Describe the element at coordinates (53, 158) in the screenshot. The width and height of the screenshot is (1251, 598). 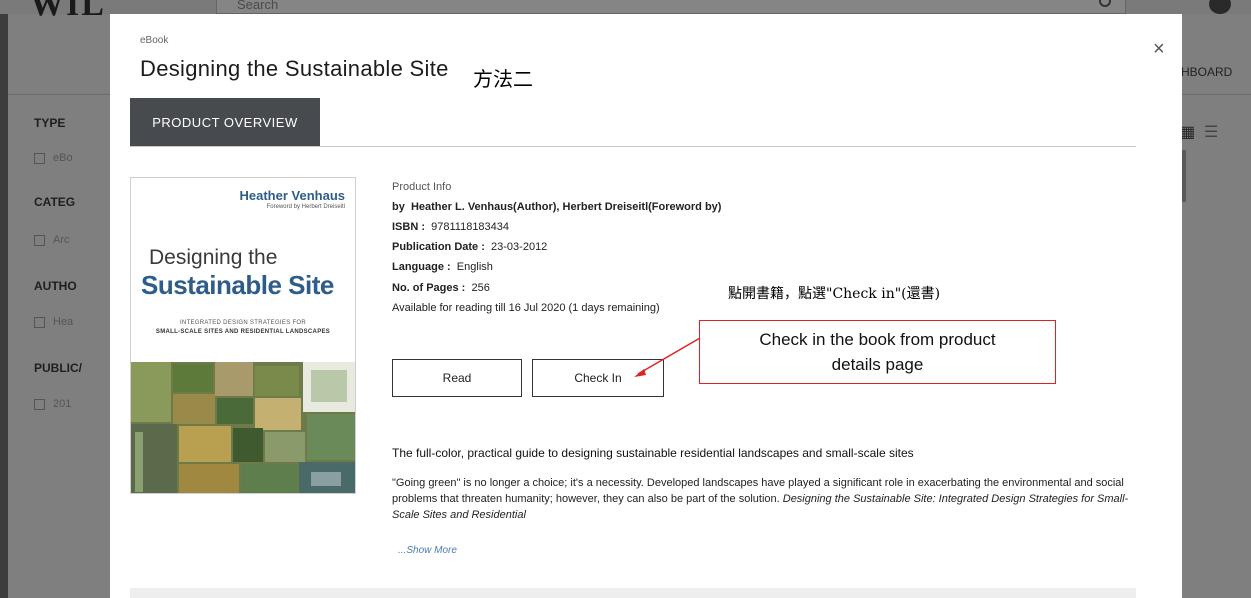
I see `filter-item-type: eBo` at that location.